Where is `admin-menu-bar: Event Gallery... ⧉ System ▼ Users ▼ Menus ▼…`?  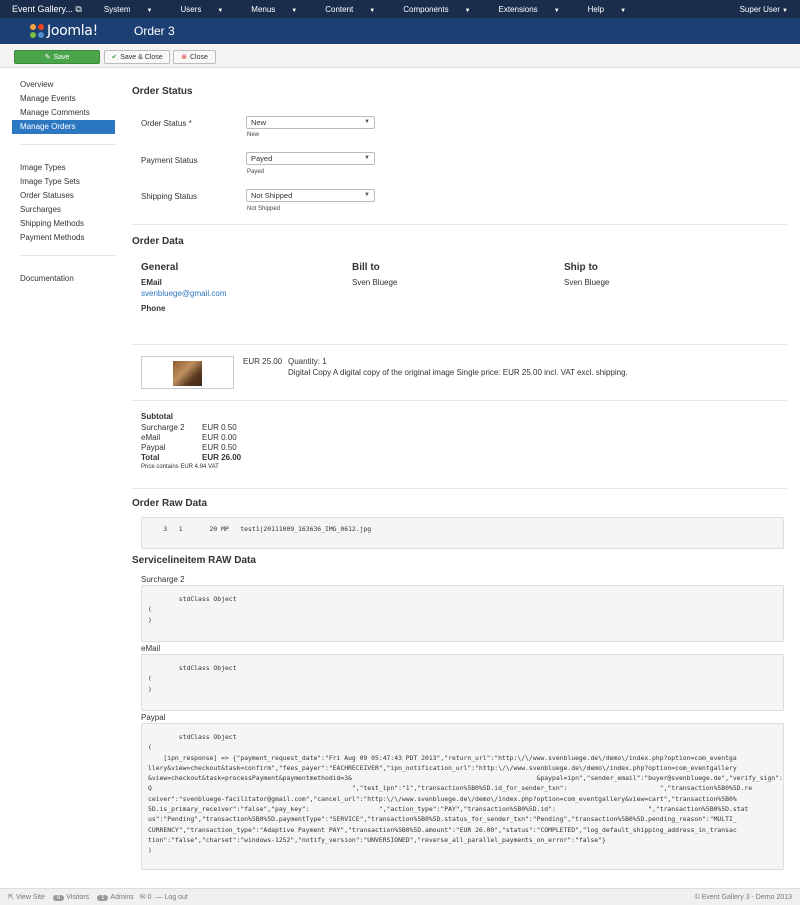 admin-menu-bar: Event Gallery... ⧉ System ▼ Users ▼ Menus ▼… is located at coordinates (400, 9).